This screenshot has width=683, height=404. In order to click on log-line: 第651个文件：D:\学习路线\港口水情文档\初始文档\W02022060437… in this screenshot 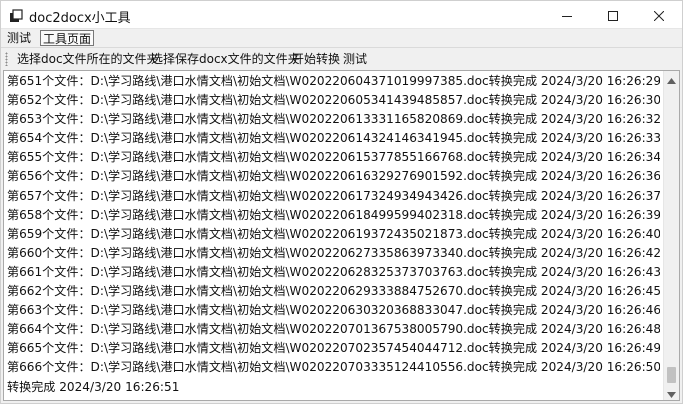, I will do `click(333, 81)`.